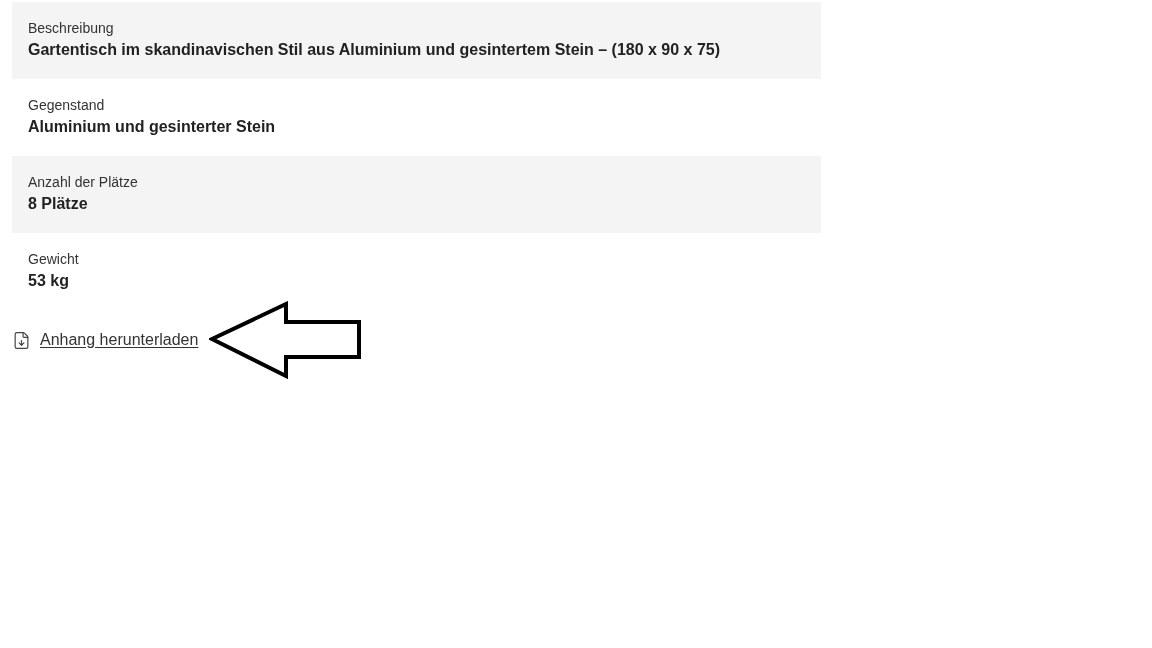  I want to click on detail-value: Aluminium und gesinterter Stein, so click(152, 127).